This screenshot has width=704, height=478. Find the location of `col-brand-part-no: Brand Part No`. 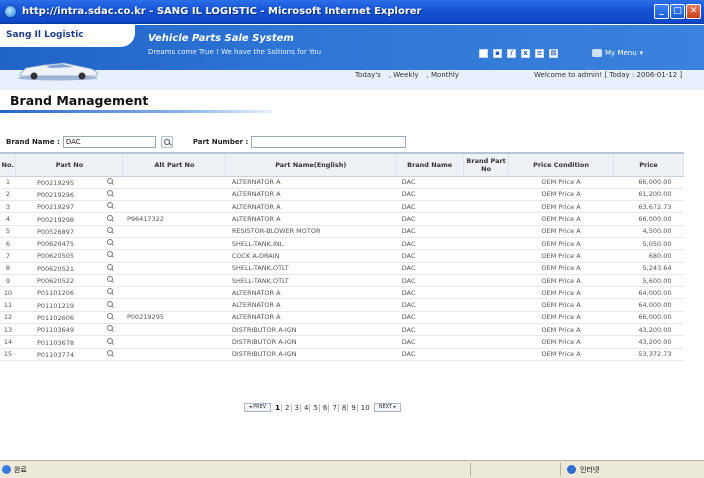

col-brand-part-no: Brand Part No is located at coordinates (486, 164).